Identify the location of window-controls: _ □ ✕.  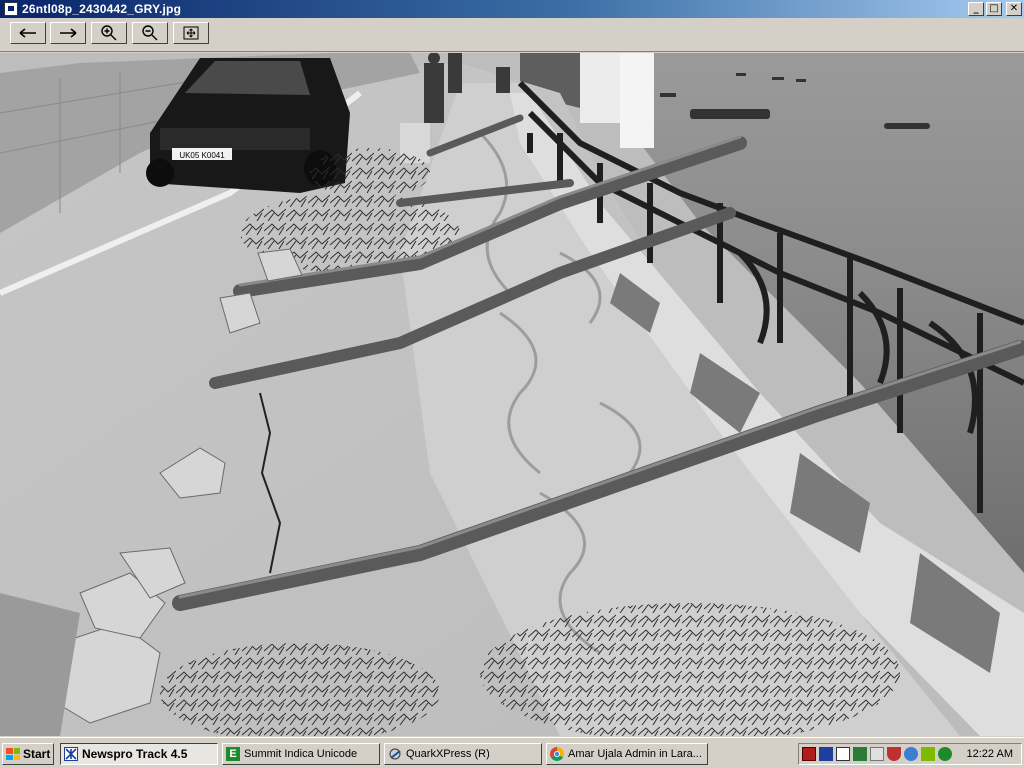
(995, 9).